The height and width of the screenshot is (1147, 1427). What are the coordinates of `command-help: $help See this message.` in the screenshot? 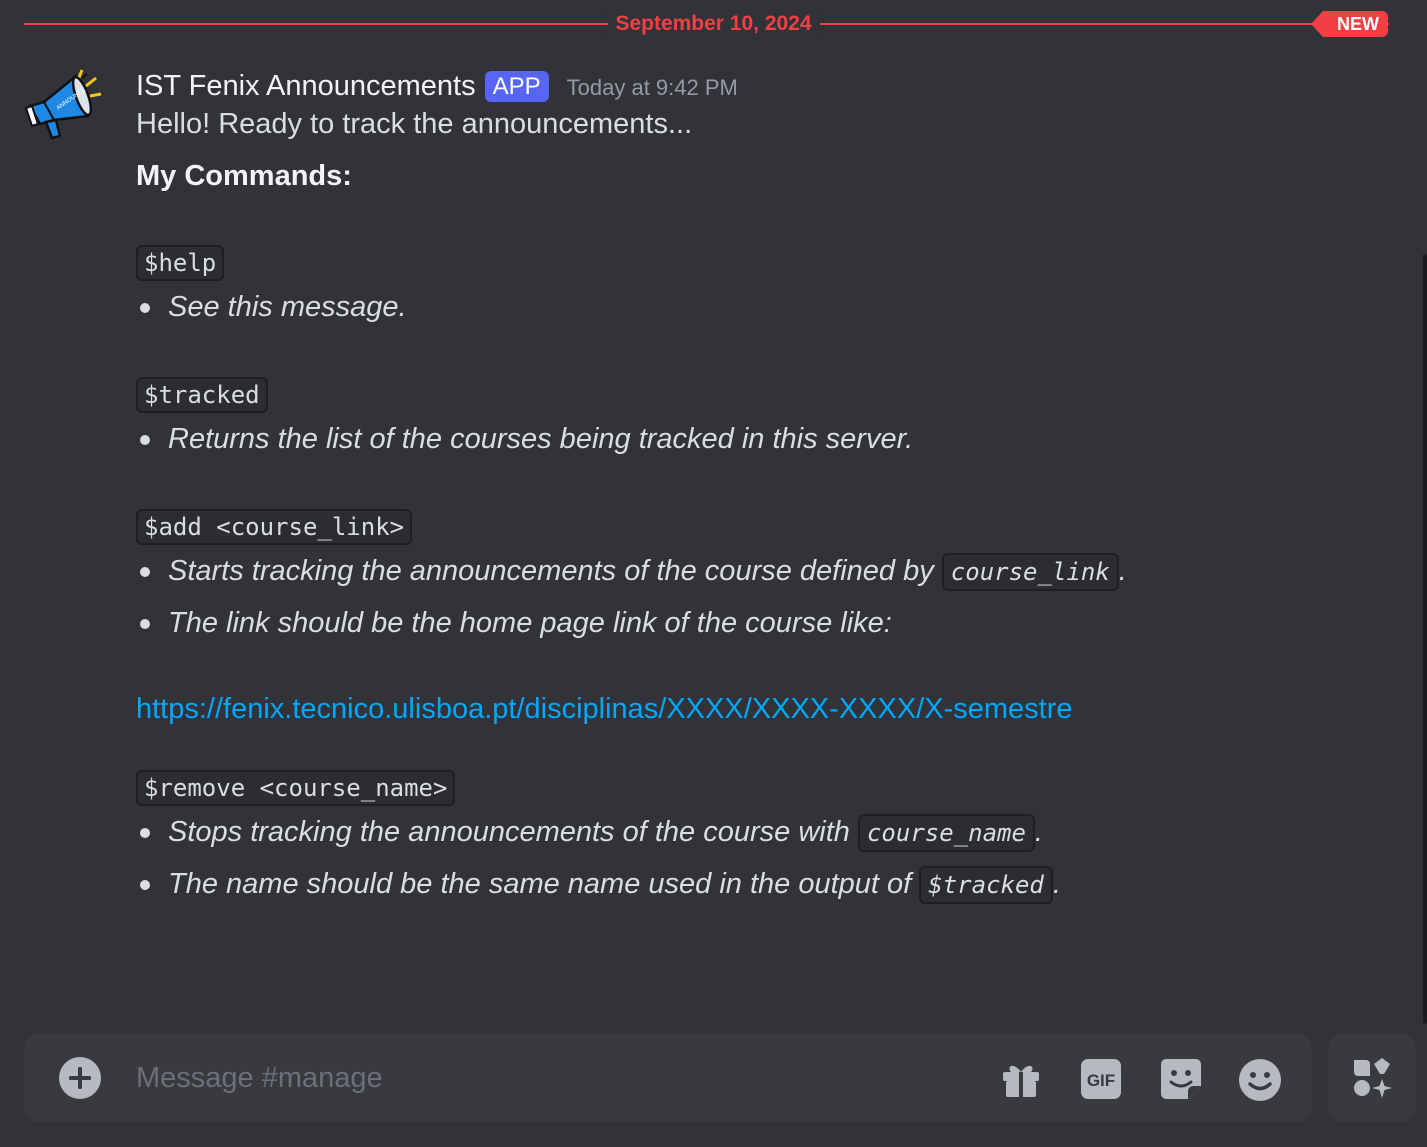 It's located at (726, 289).